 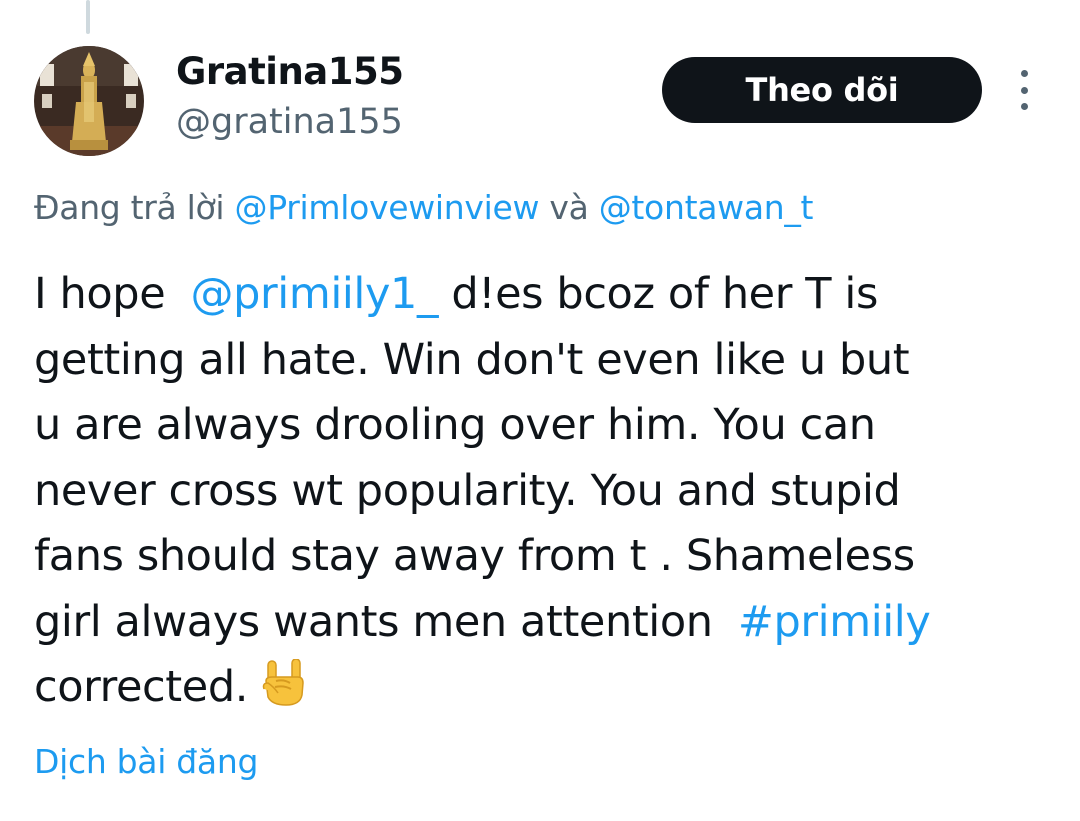 I want to click on author-handle: @gratina155, so click(x=289, y=122).